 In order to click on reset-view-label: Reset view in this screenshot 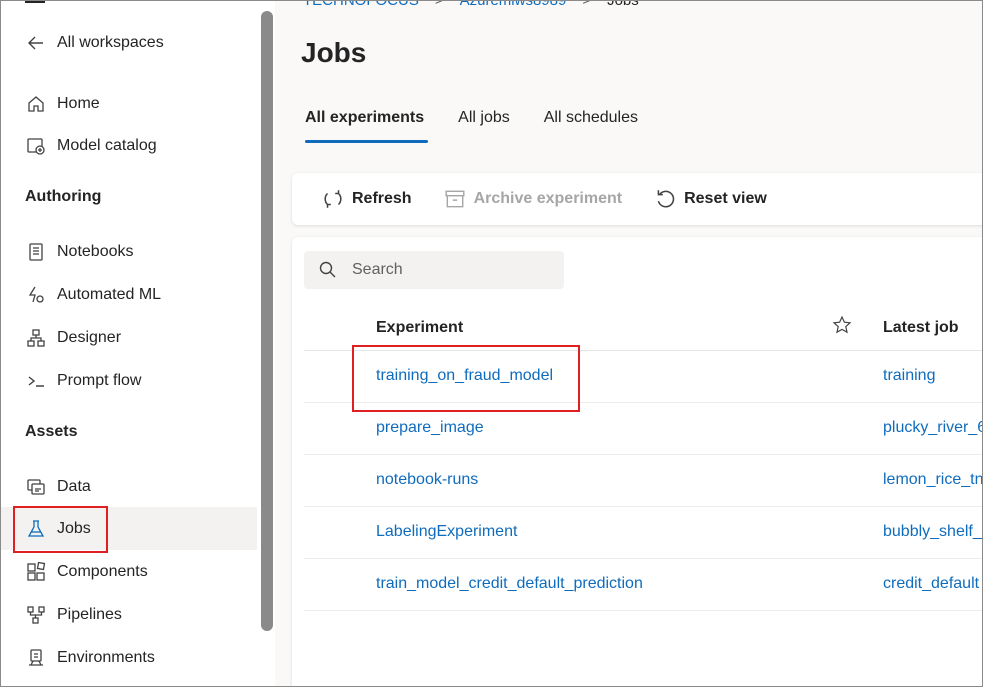, I will do `click(725, 198)`.